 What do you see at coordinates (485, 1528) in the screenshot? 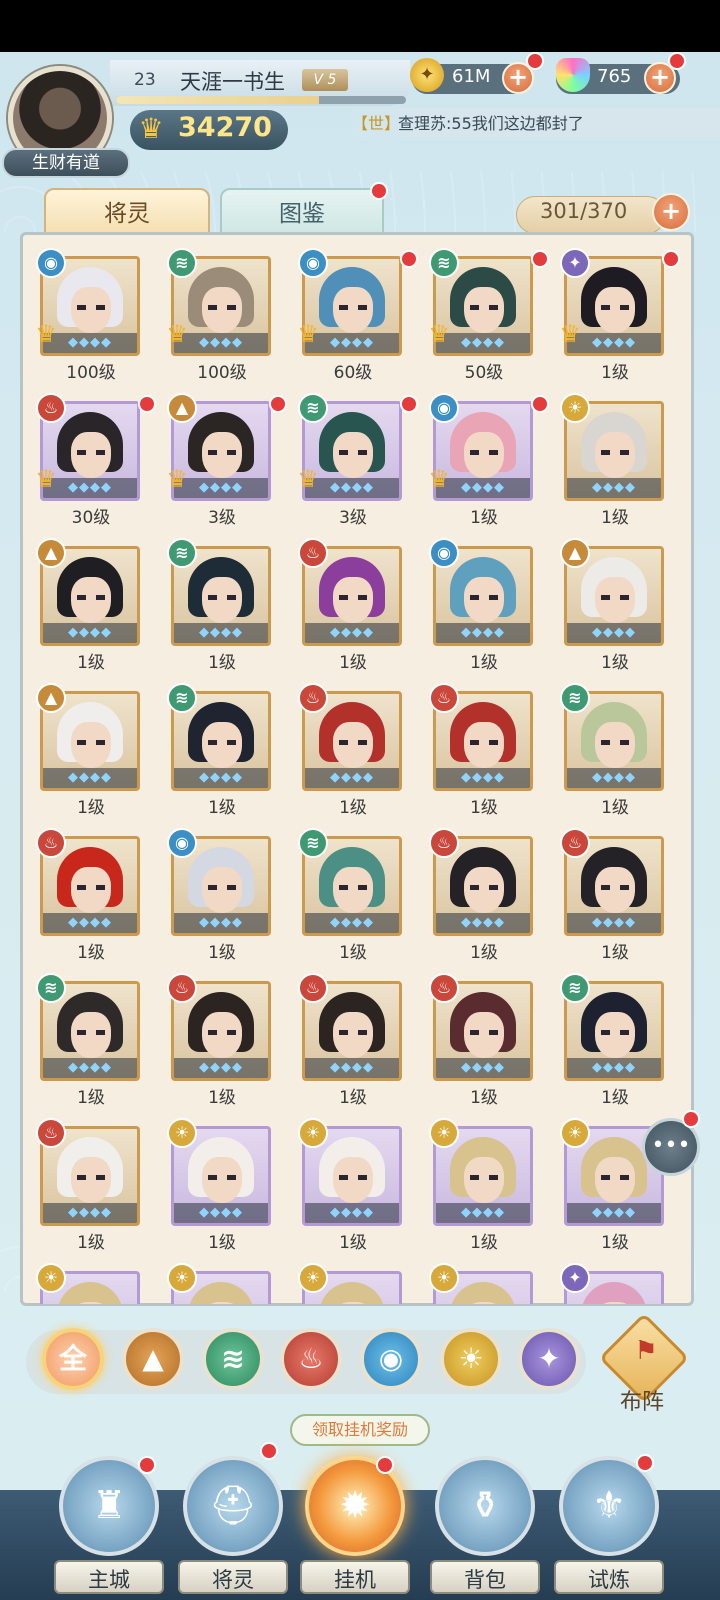
I see `nav-bag: ⚱ 背包` at bounding box center [485, 1528].